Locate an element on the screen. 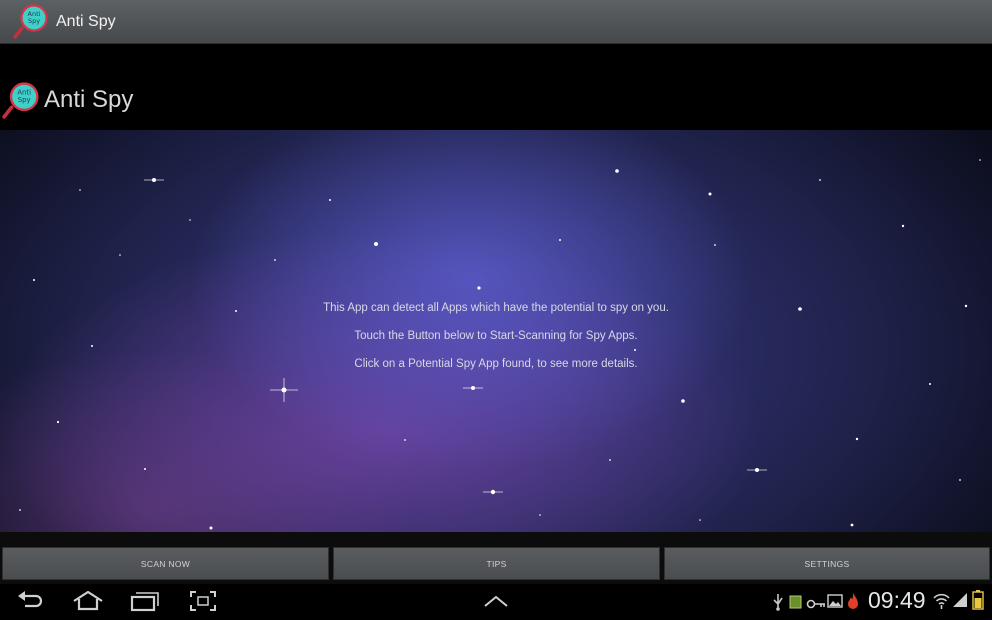 This screenshot has width=992, height=620. scan-now-button: SCAN NOW is located at coordinates (165, 563).